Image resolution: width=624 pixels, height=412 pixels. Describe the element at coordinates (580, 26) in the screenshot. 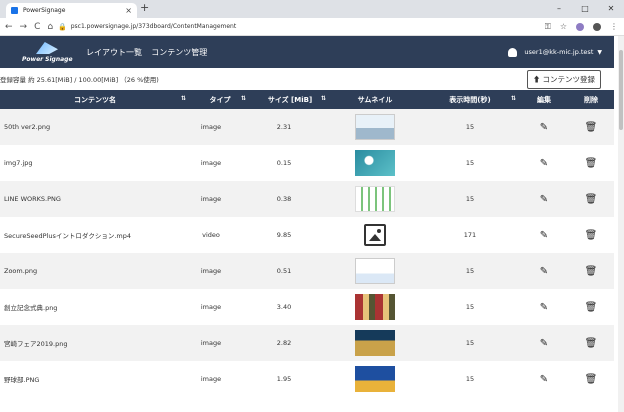

I see `extension-icon` at that location.